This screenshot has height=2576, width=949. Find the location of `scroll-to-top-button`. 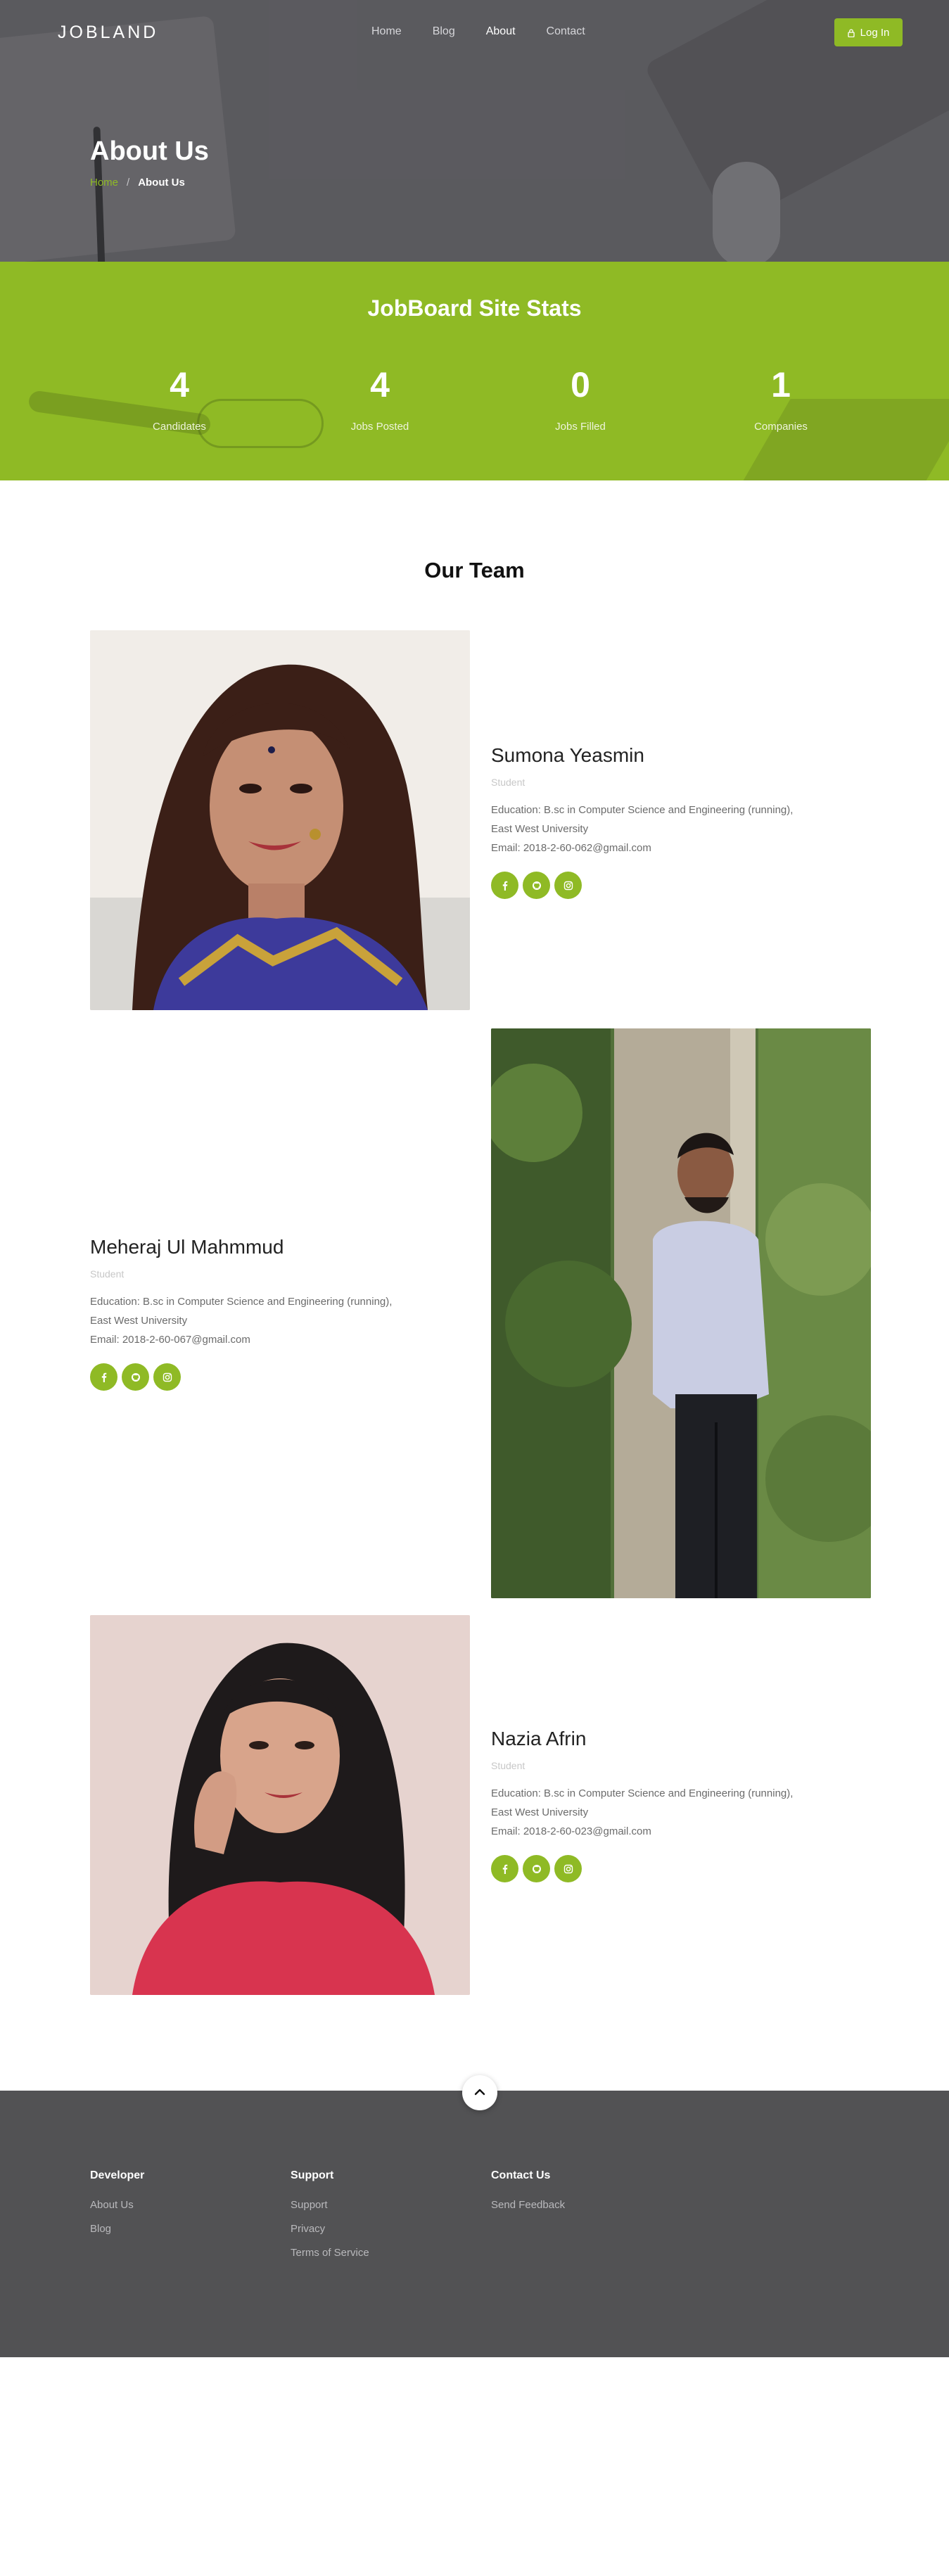

scroll-to-top-button is located at coordinates (479, 2092).